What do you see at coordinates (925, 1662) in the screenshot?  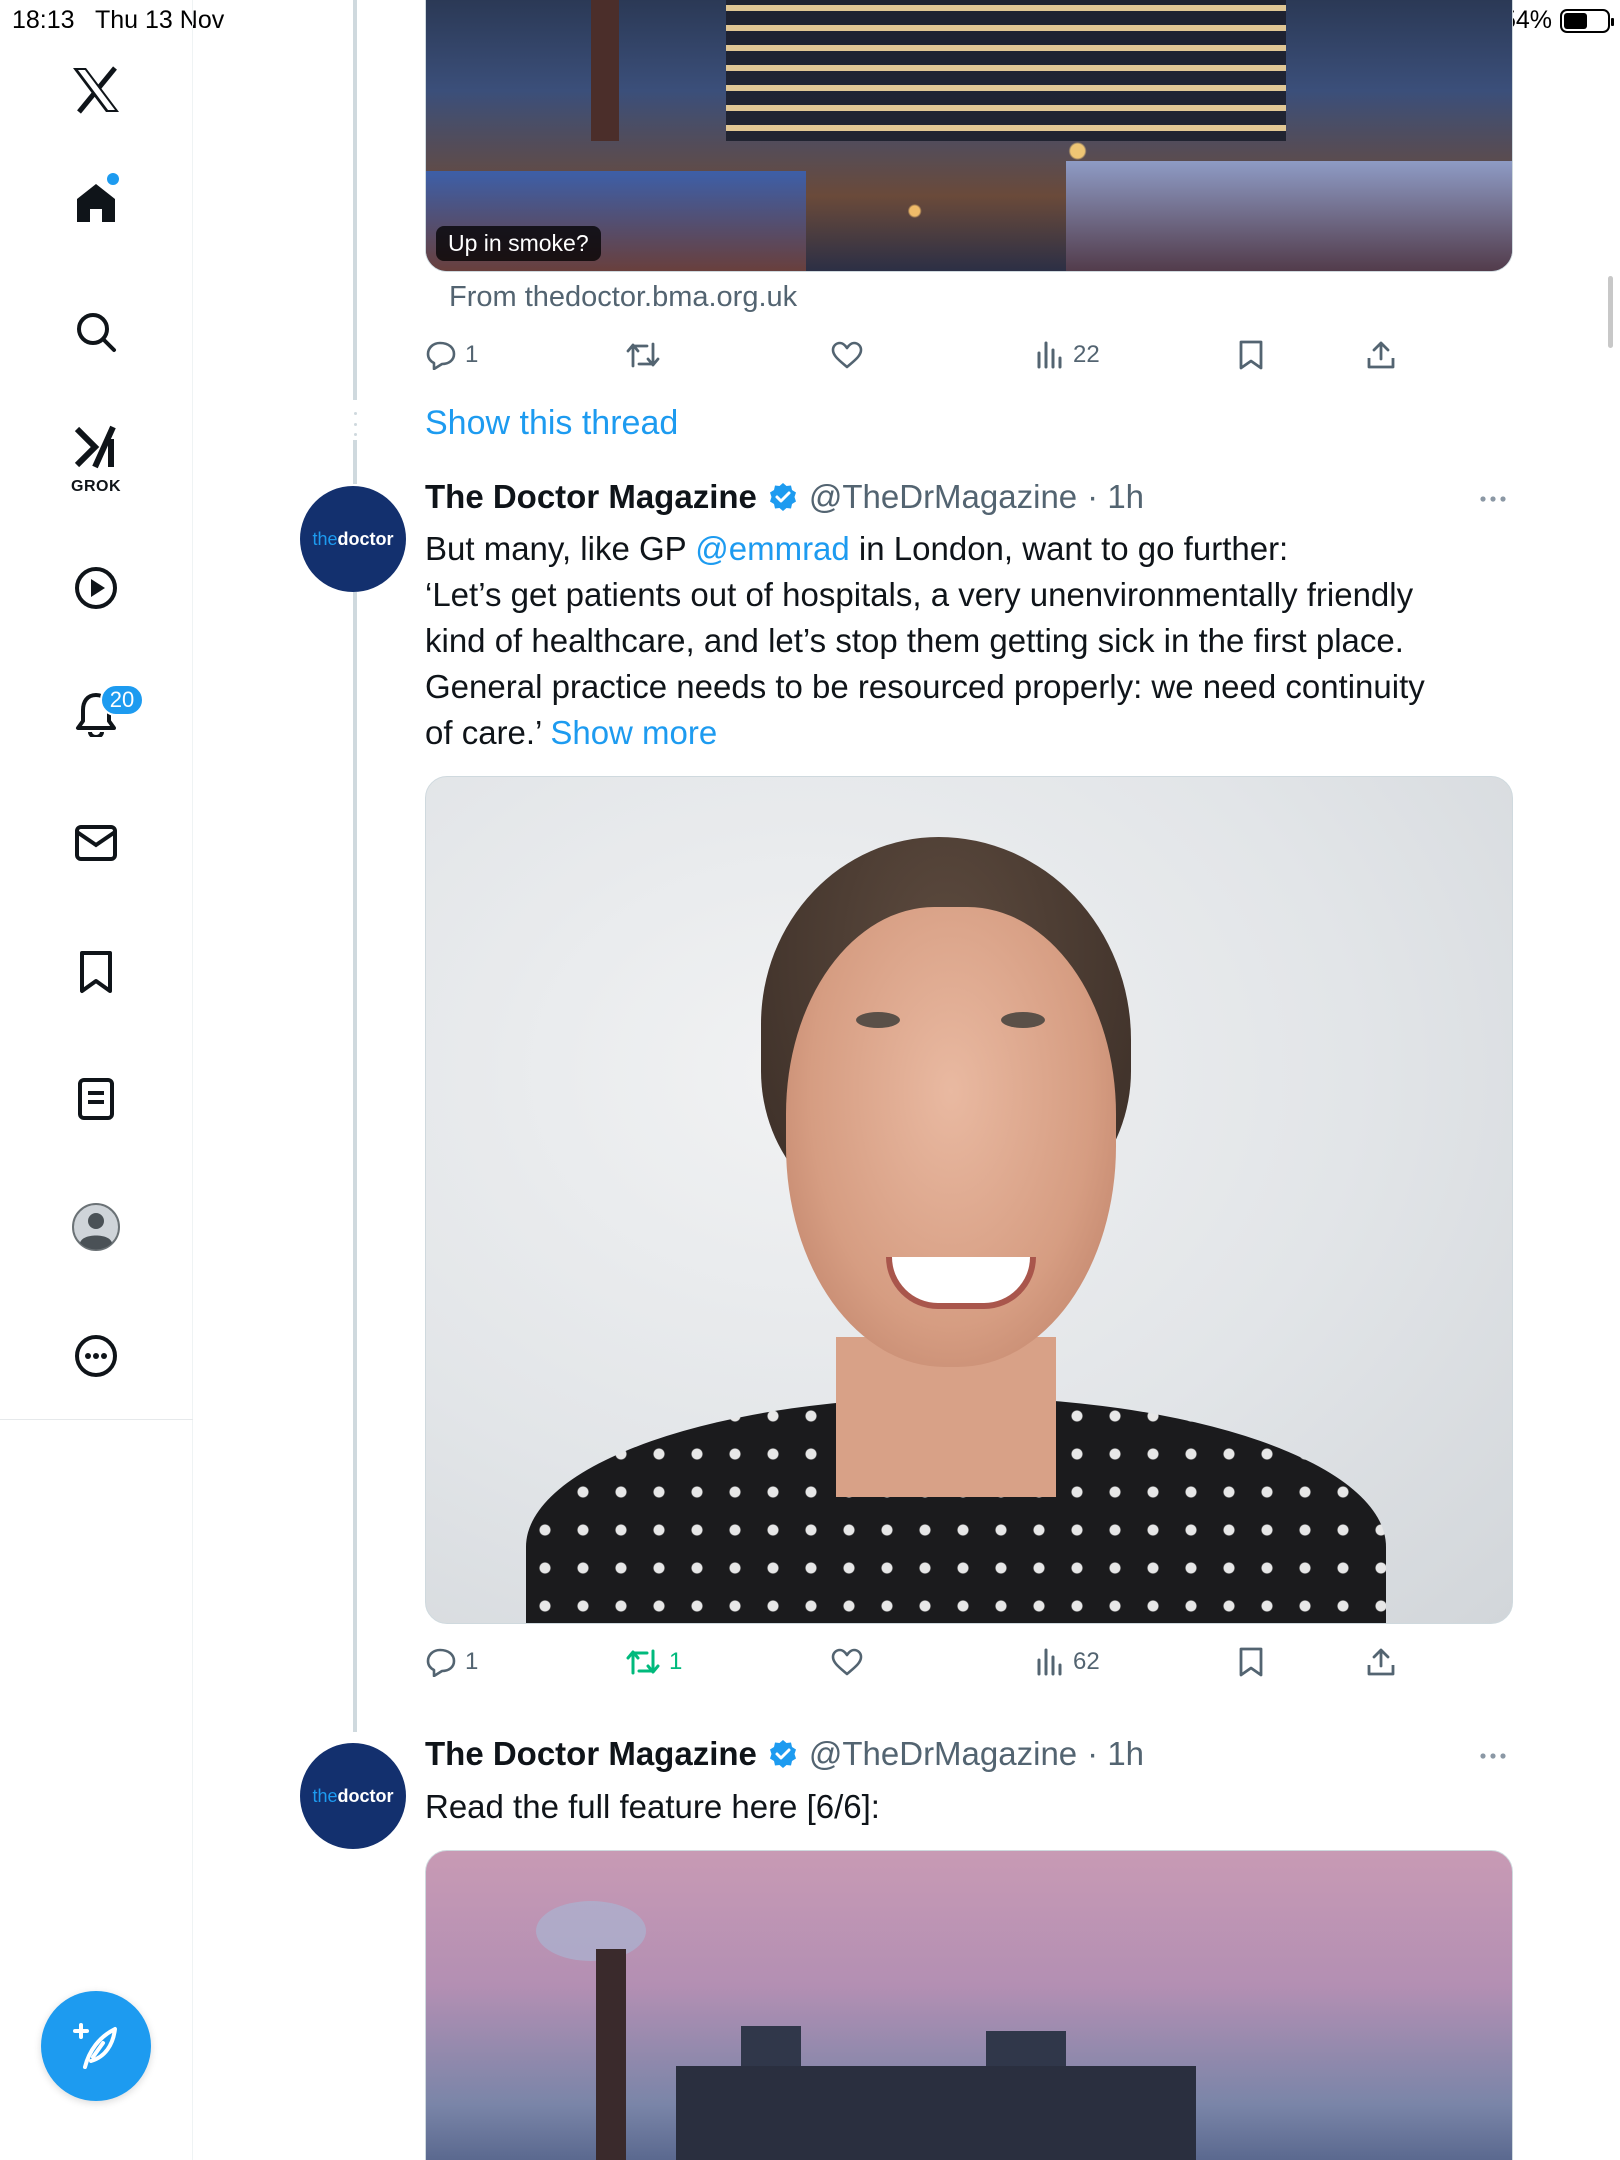 I see `action-bar: 1 1 62` at bounding box center [925, 1662].